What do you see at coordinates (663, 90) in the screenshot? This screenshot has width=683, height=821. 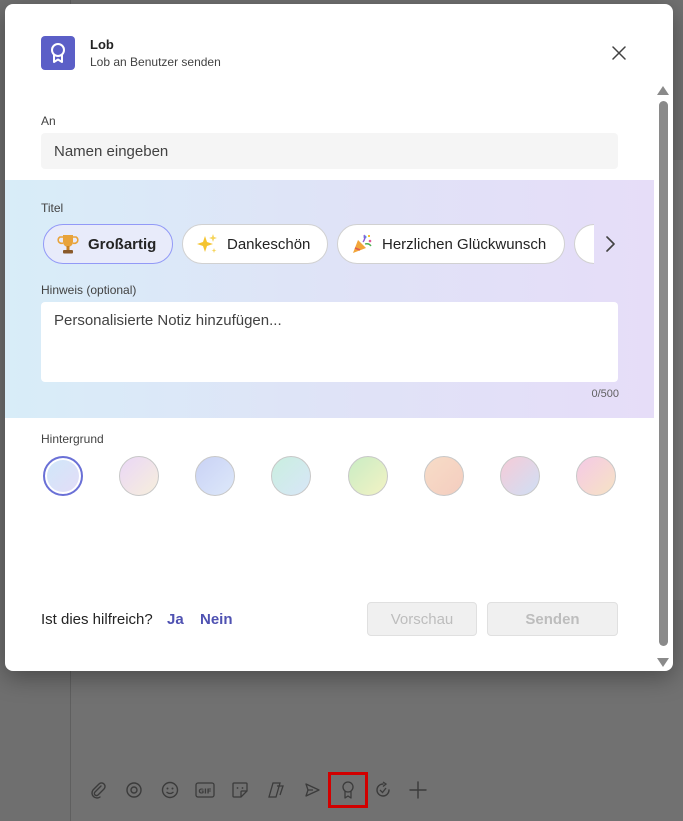 I see `scroll-up-arrow-icon` at bounding box center [663, 90].